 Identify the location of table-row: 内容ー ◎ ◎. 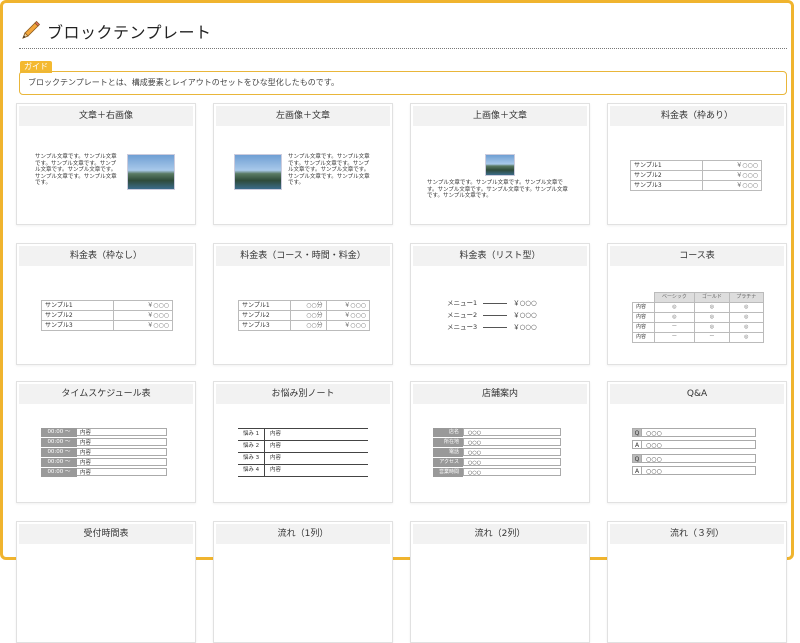
(698, 327).